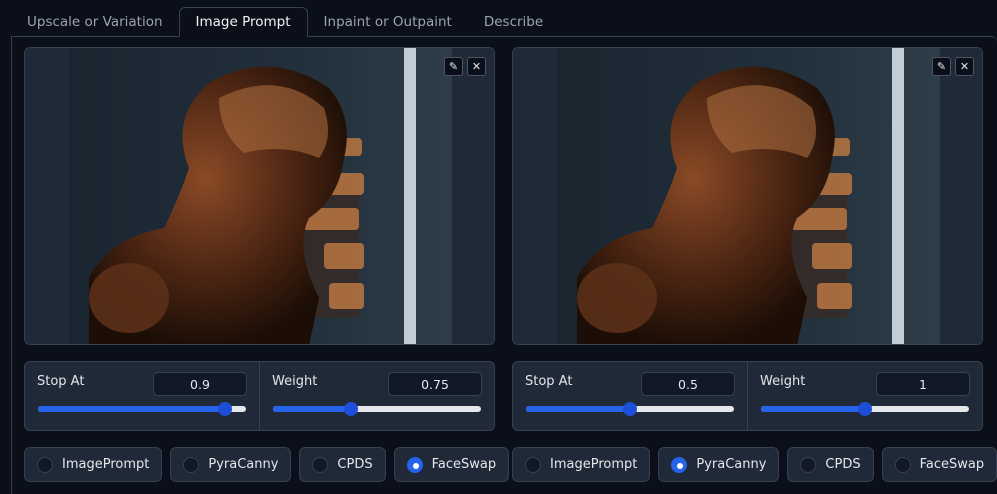  What do you see at coordinates (376, 396) in the screenshot?
I see `weight-slider: Weight 0.75` at bounding box center [376, 396].